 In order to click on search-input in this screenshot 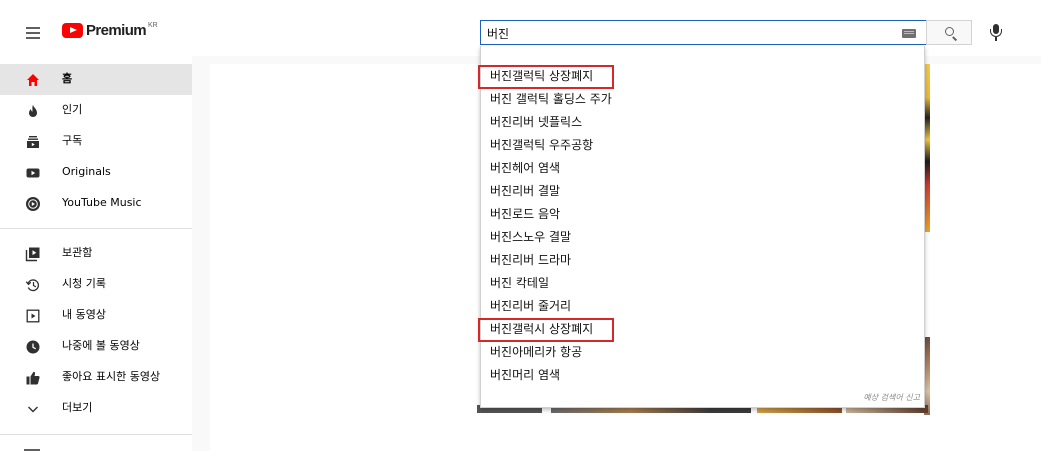, I will do `click(687, 33)`.